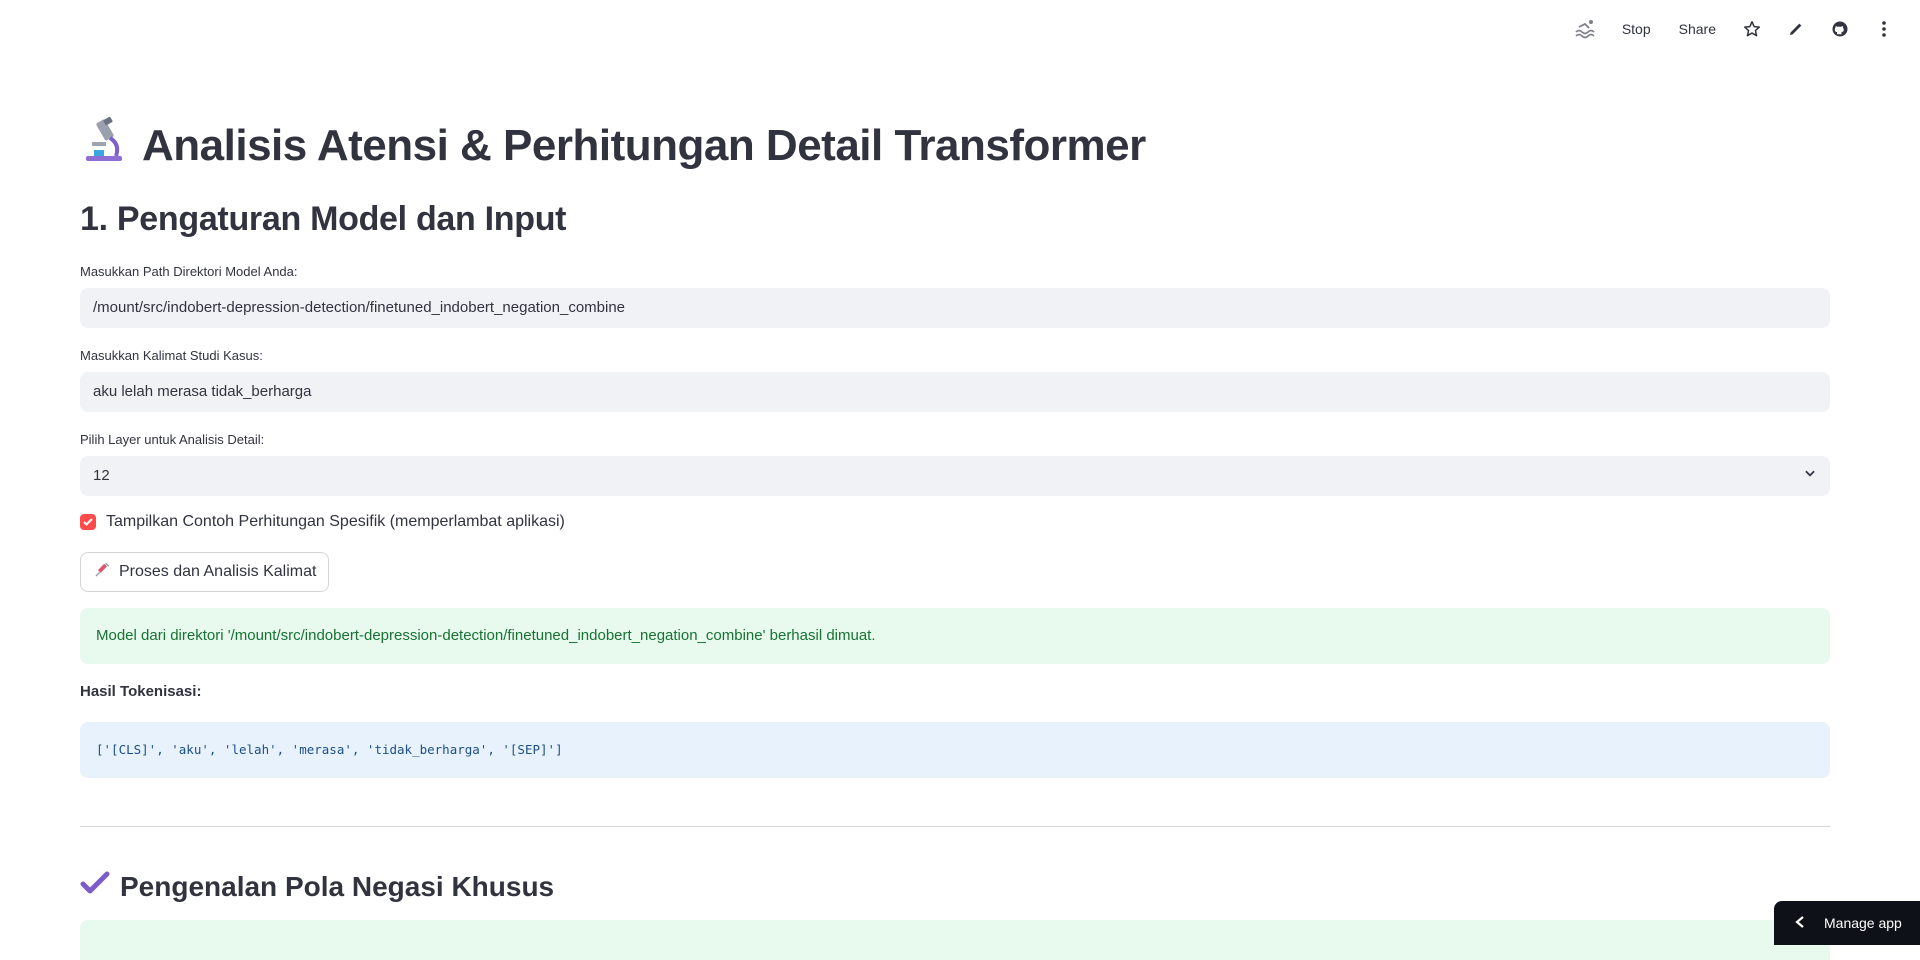 This screenshot has height=960, width=1920. What do you see at coordinates (1840, 29) in the screenshot?
I see `github-icon` at bounding box center [1840, 29].